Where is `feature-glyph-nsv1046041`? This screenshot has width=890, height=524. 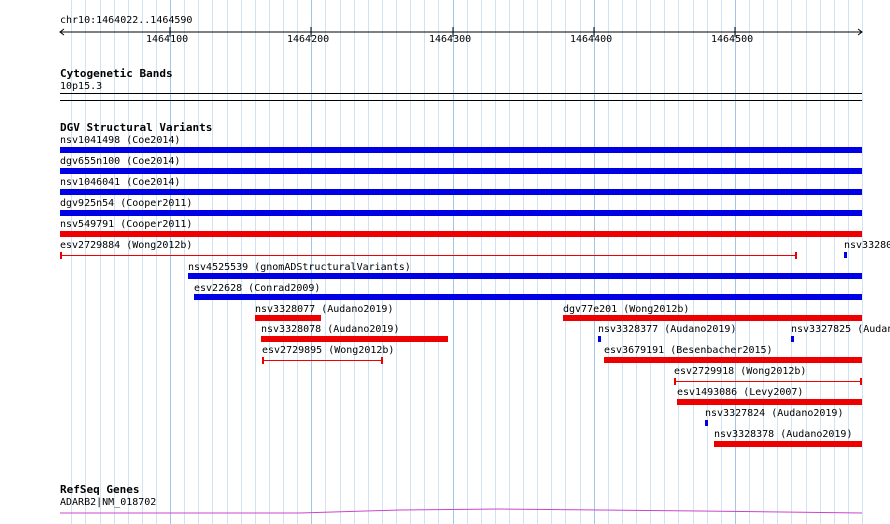
feature-glyph-nsv1046041 is located at coordinates (461, 192).